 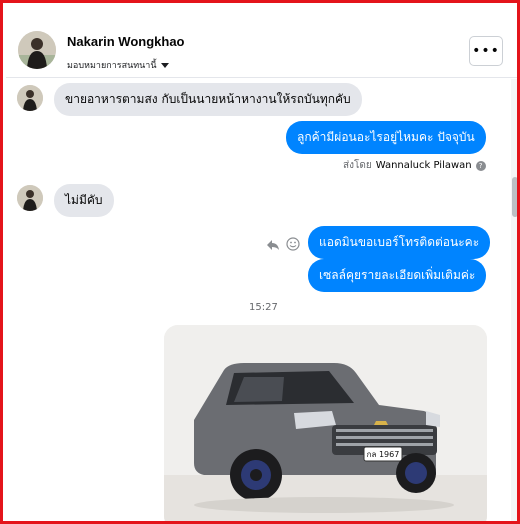 I want to click on sent-by-agent: Wannaluck Pilawan, so click(x=423, y=165).